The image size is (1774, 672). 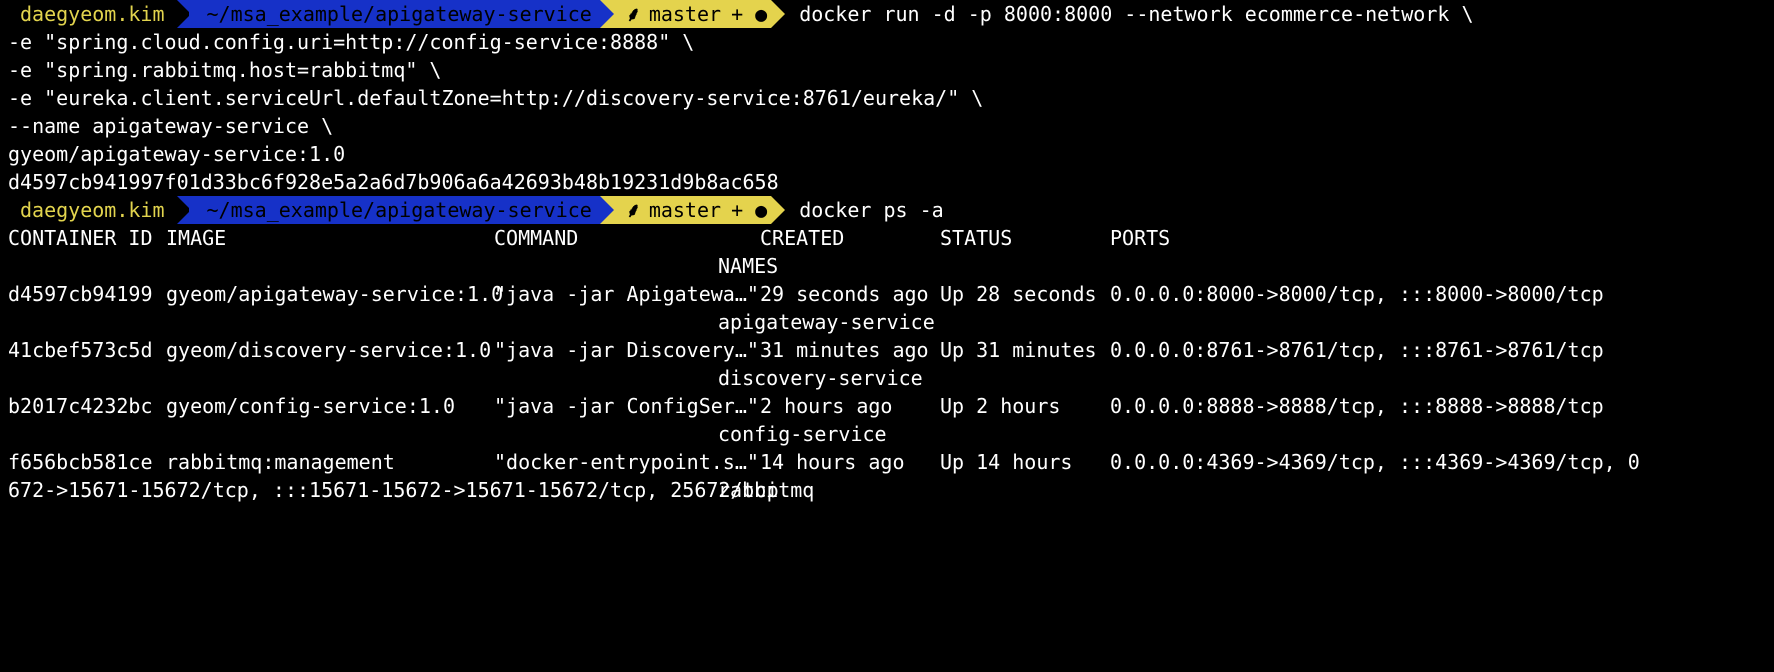 I want to click on command-continuation: --name apigateway-service \, so click(x=171, y=126).